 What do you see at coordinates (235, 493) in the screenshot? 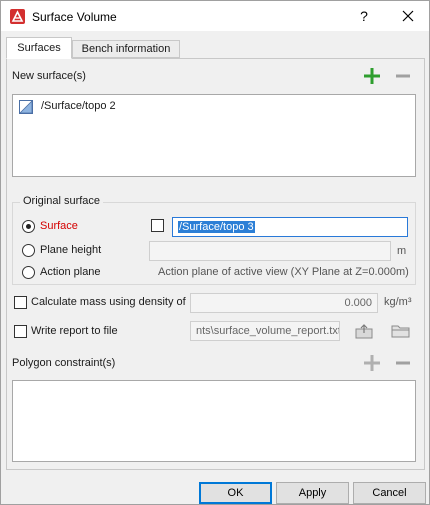
I see `ok-button: OK` at bounding box center [235, 493].